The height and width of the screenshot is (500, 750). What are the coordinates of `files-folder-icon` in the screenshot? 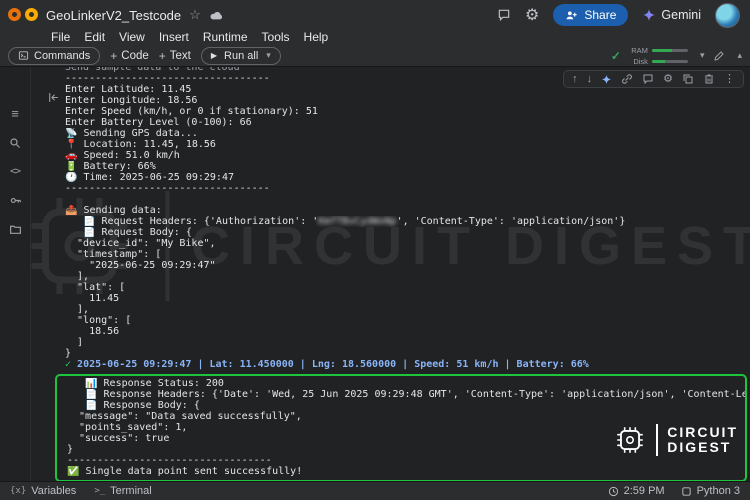 It's located at (15, 229).